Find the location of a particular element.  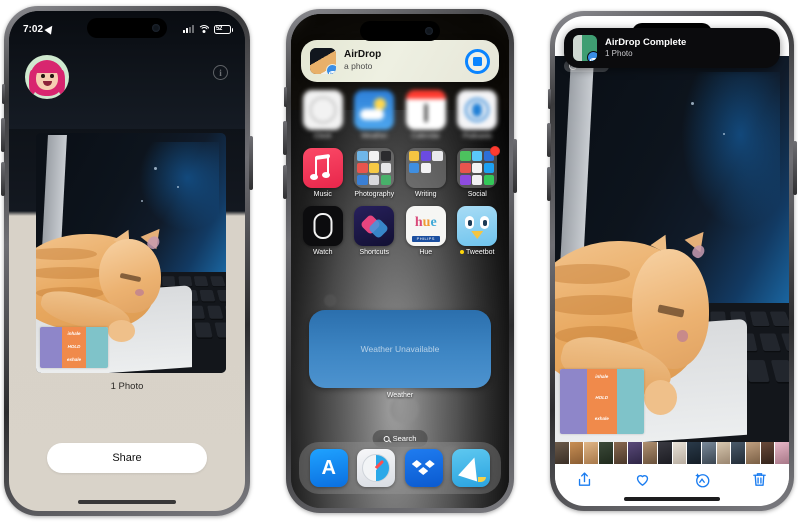

folder-writing: Writing is located at coordinates (426, 173).